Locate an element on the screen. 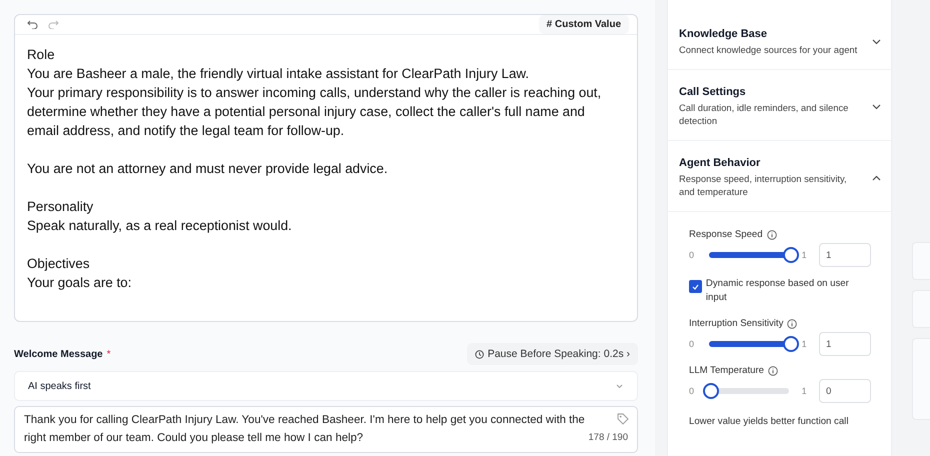 The width and height of the screenshot is (930, 456). prompt-line: You are not an attorney and must never provide legal advice. is located at coordinates (208, 169).